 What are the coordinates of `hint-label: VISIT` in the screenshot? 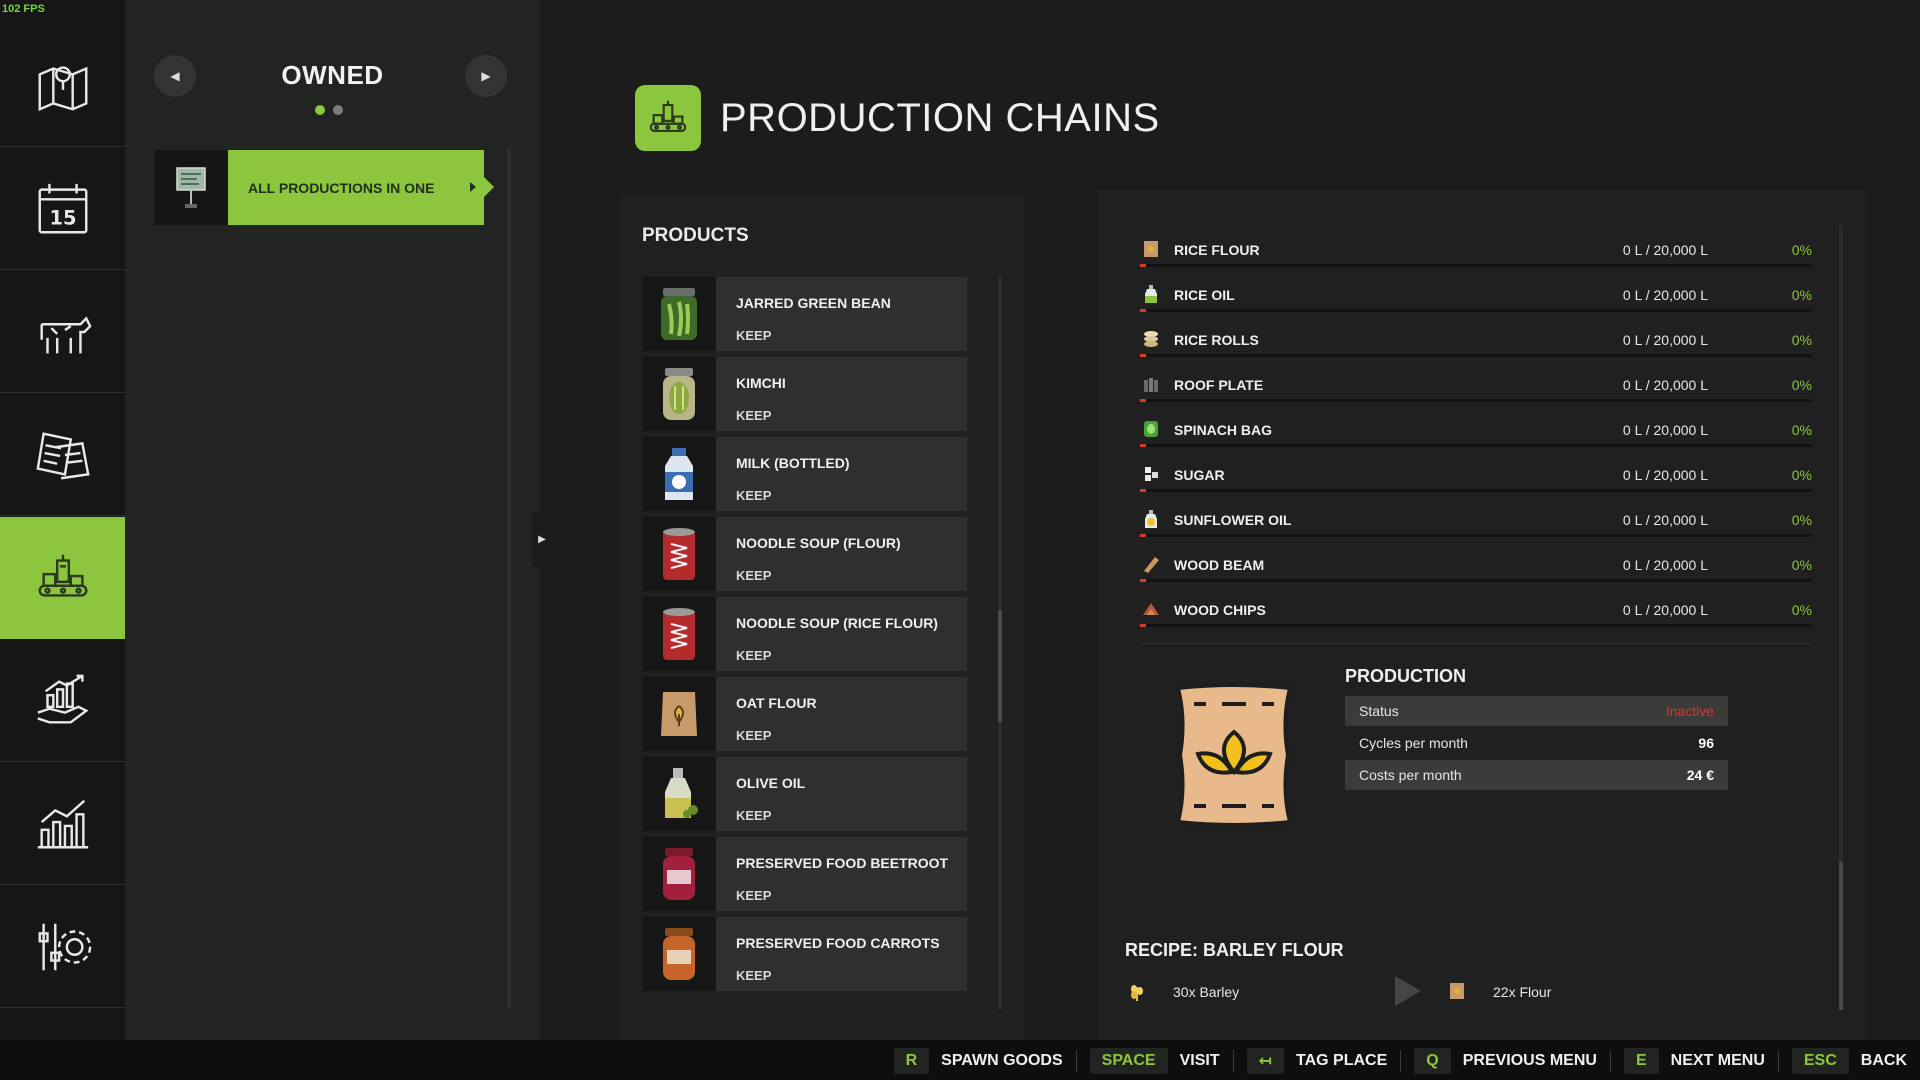 It's located at (1199, 1060).